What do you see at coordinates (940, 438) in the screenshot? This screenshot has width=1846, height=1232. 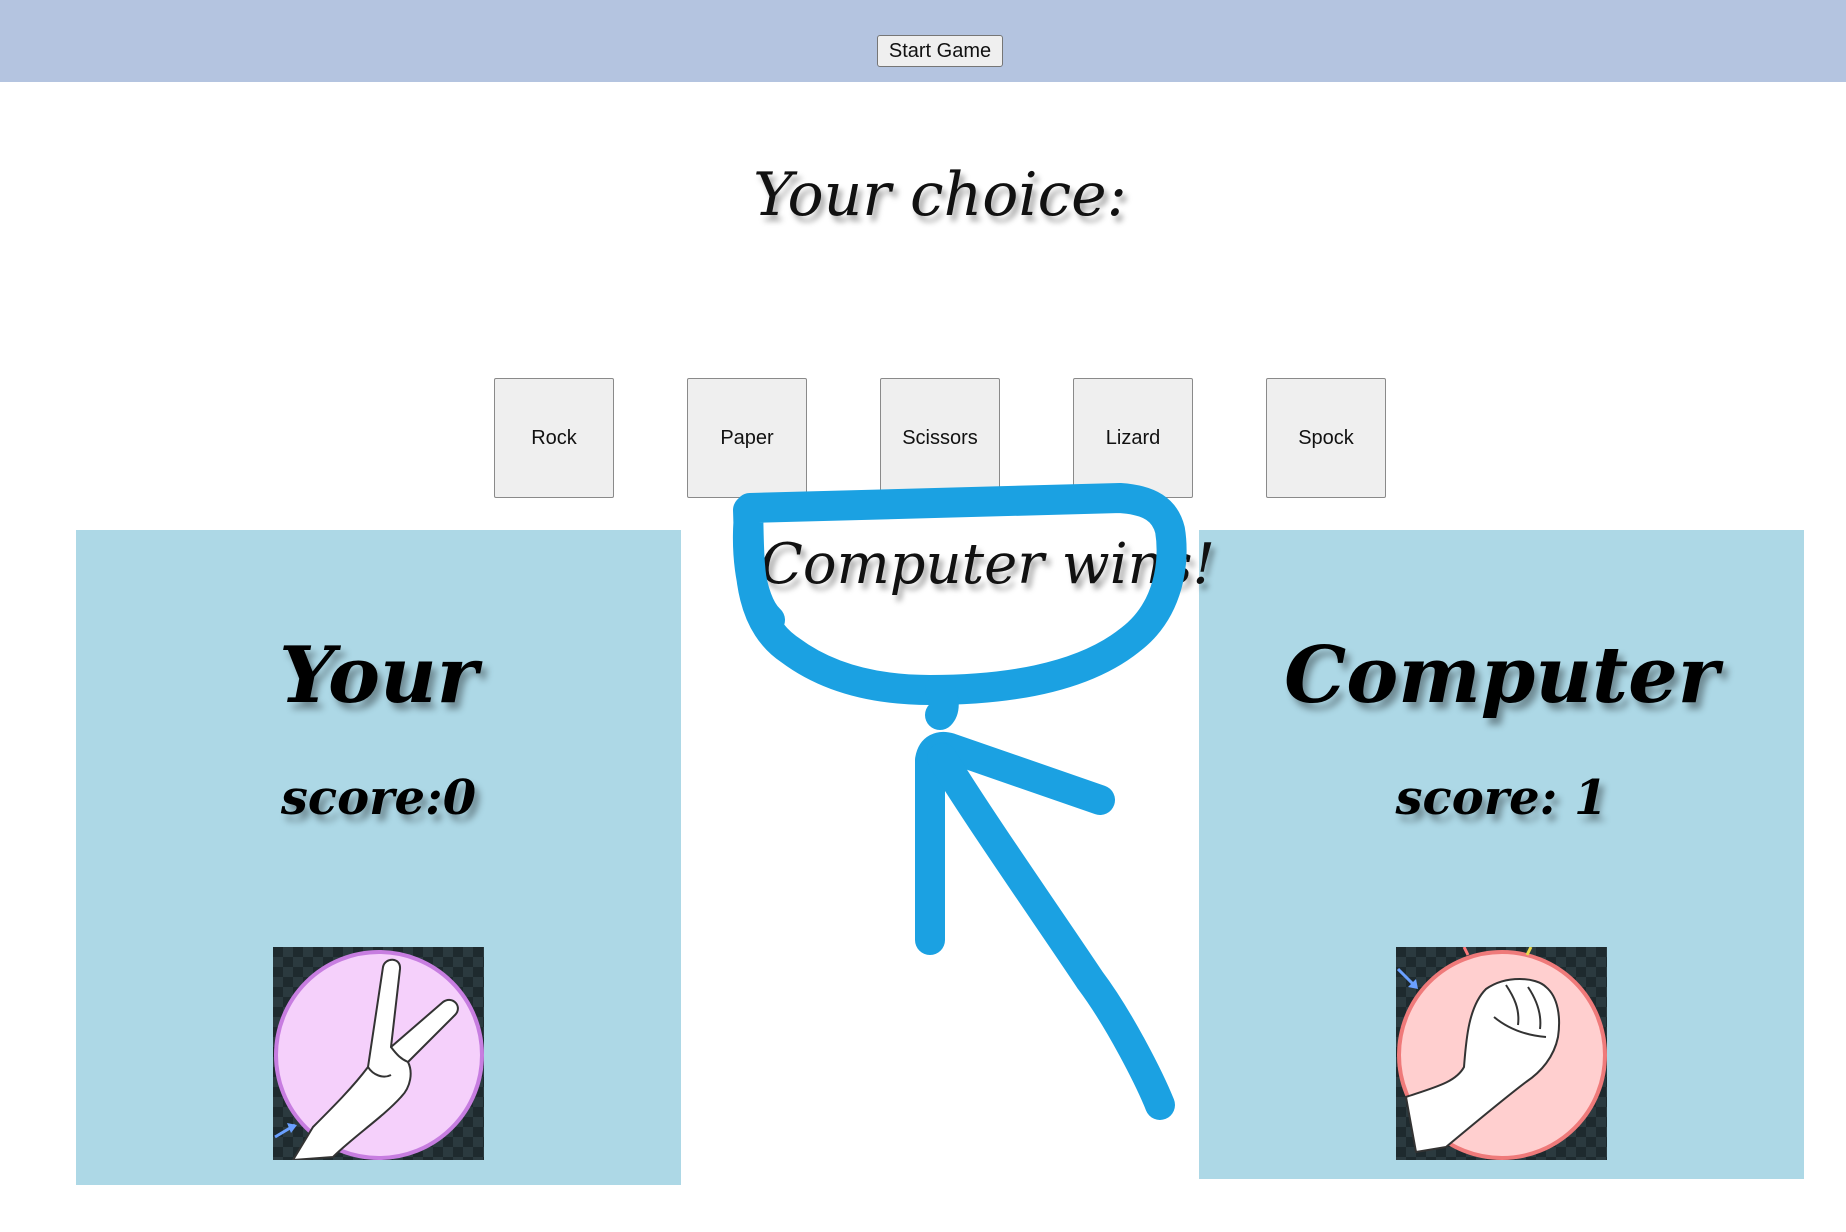 I see `scissors-button: Scissors` at bounding box center [940, 438].